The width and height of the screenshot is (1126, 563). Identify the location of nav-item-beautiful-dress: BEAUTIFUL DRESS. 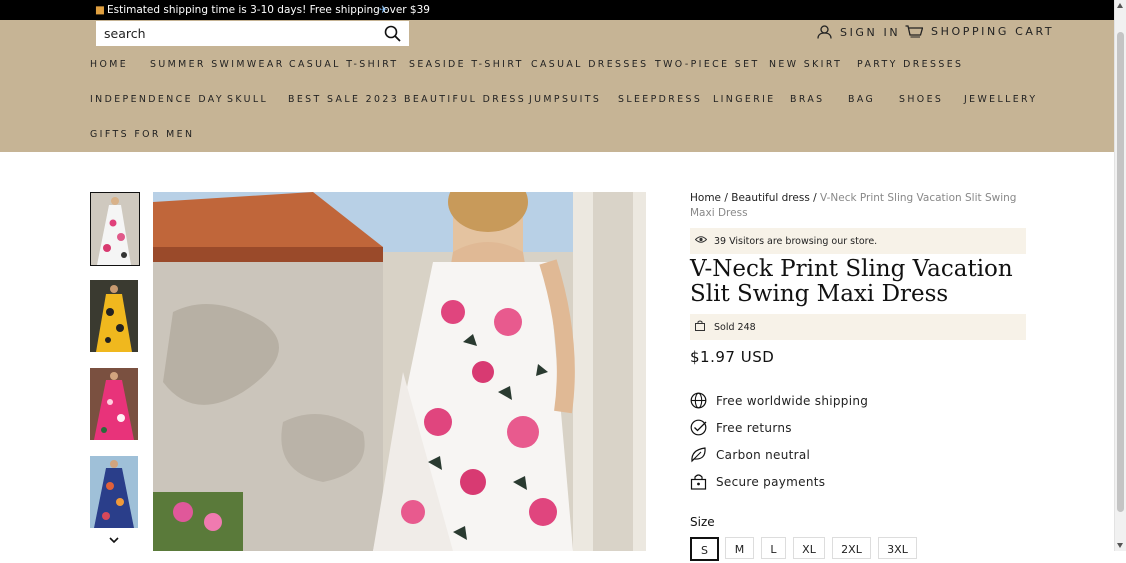
(465, 99).